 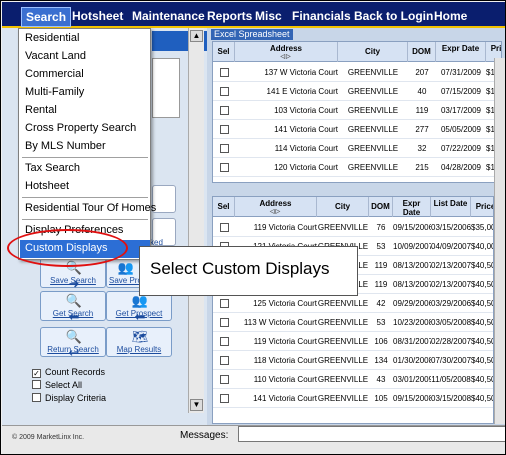 I want to click on scroll-up-icon: ▲, so click(x=196, y=36).